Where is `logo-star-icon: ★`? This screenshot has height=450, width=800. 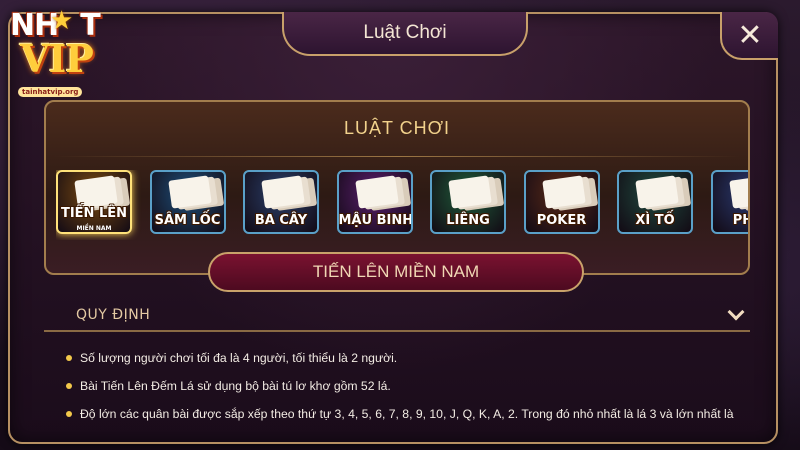
logo-star-icon: ★ is located at coordinates (62, 21).